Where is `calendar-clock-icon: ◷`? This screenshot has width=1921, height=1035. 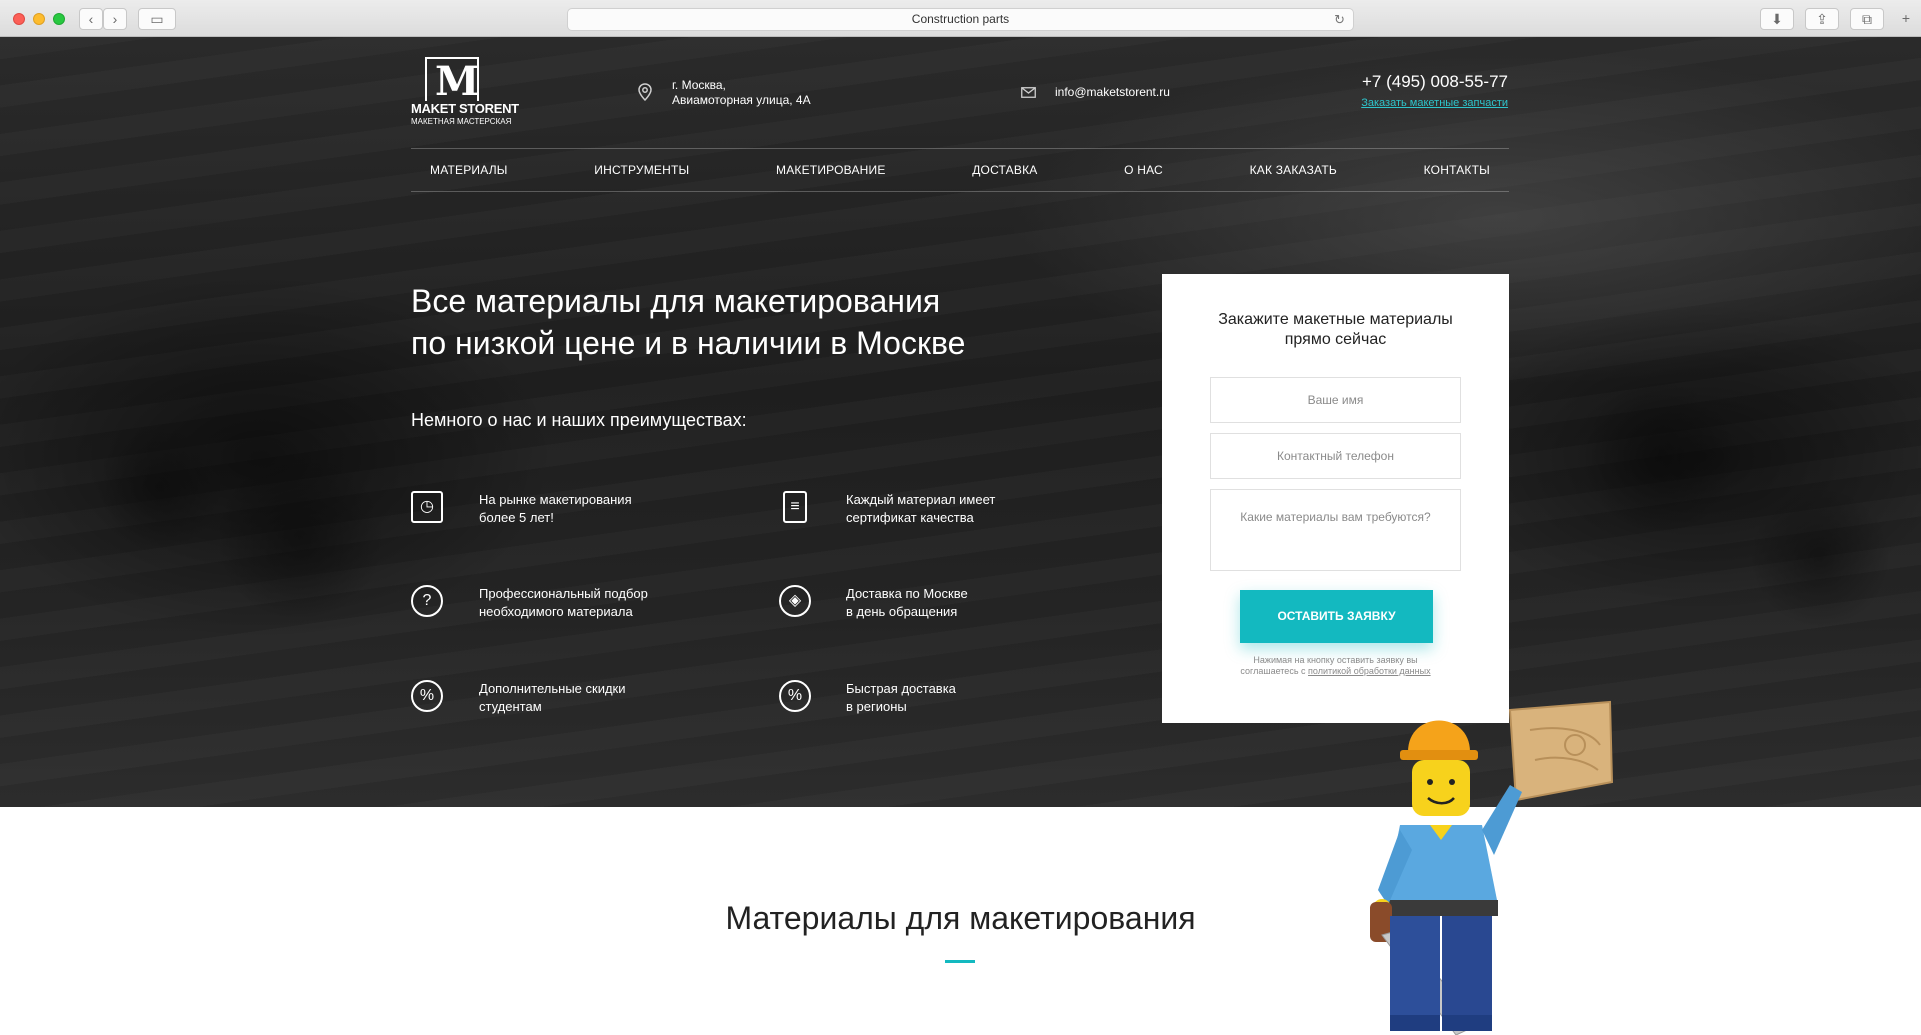 calendar-clock-icon: ◷ is located at coordinates (427, 507).